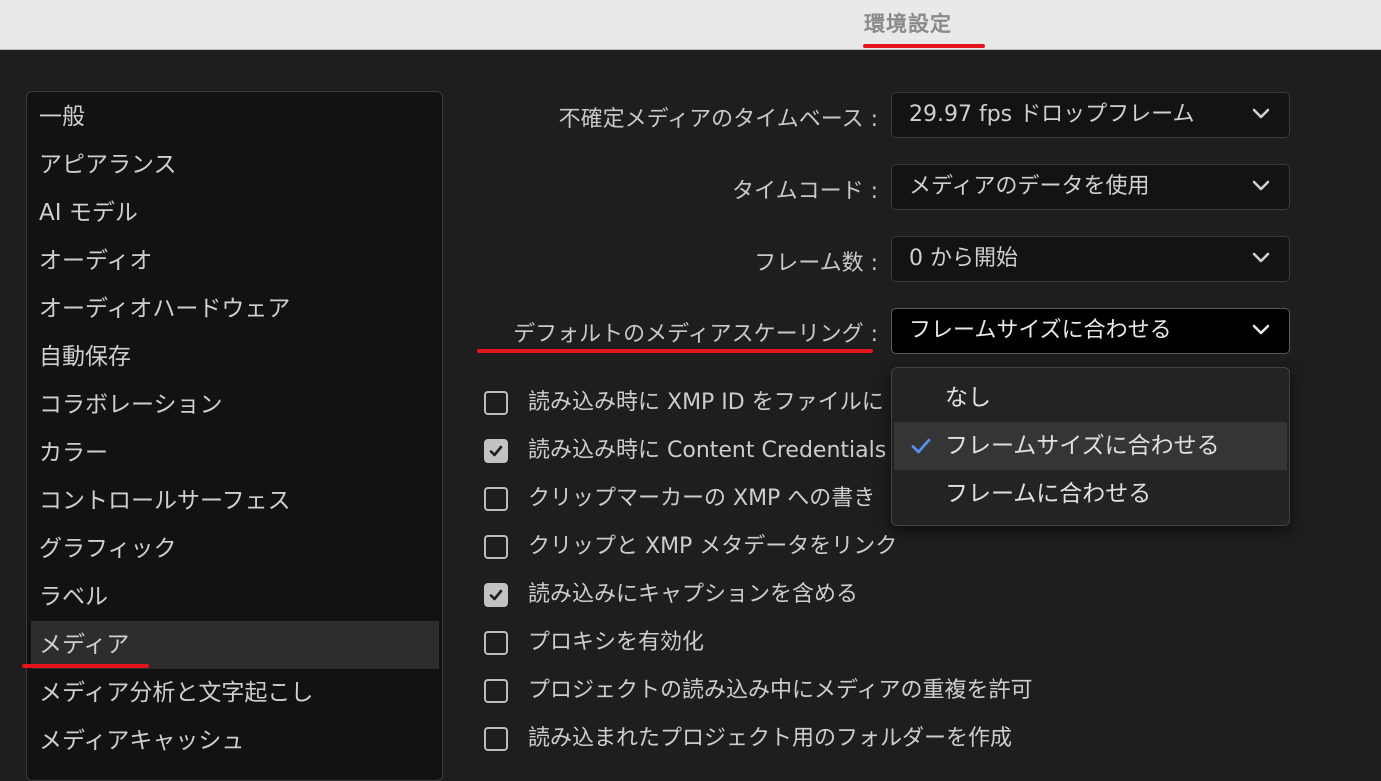 This screenshot has width=1381, height=781. I want to click on timebase-select: 29.97 fps ドロップフレーム, so click(1090, 115).